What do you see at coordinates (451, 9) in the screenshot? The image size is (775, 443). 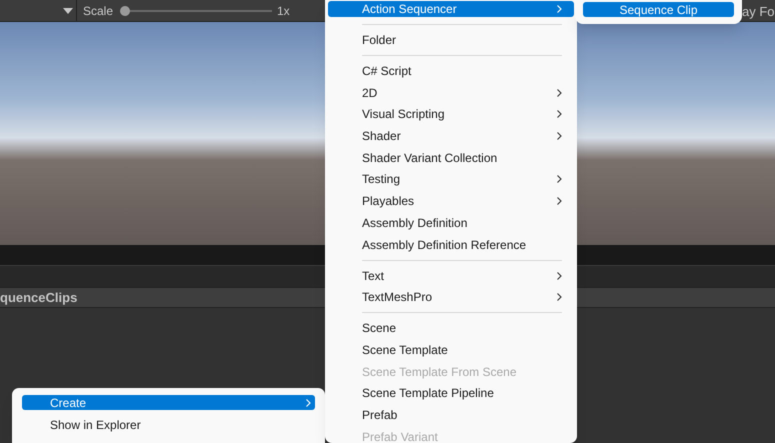 I see `menu-item: Action Sequencer` at bounding box center [451, 9].